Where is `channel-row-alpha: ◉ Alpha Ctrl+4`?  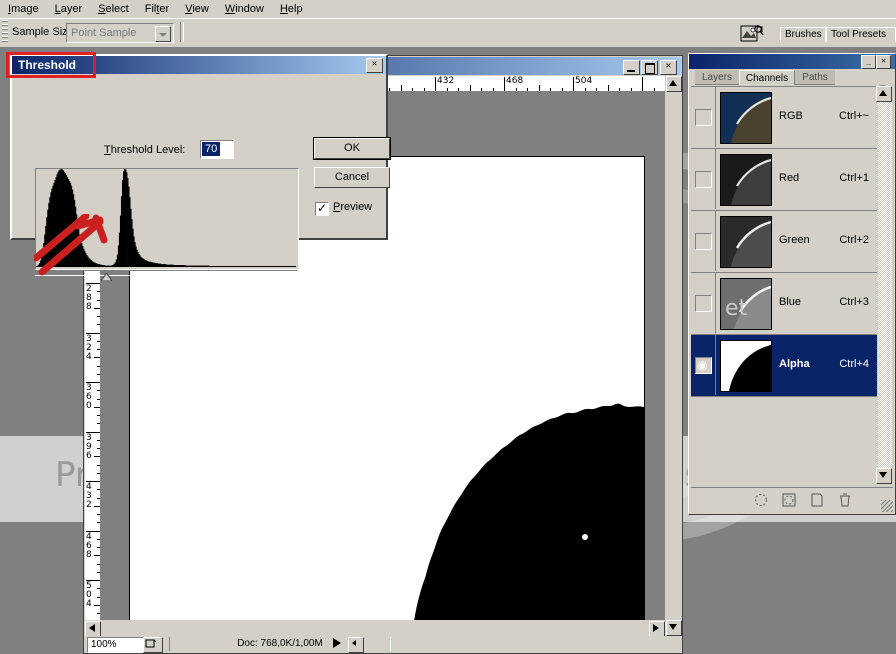
channel-row-alpha: ◉ Alpha Ctrl+4 is located at coordinates (784, 366).